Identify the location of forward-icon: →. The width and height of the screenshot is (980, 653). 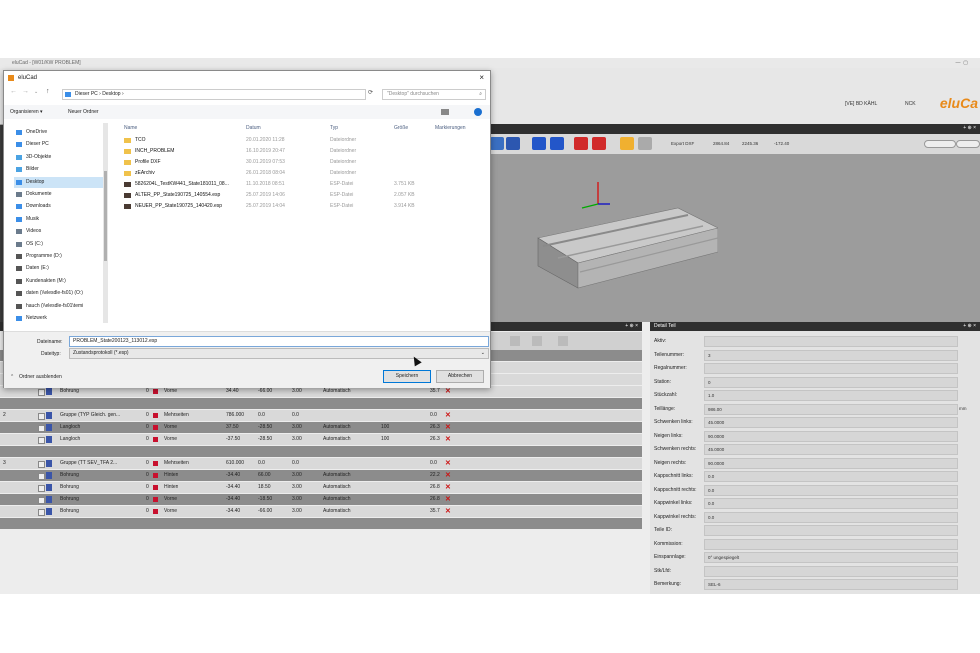
(25, 91).